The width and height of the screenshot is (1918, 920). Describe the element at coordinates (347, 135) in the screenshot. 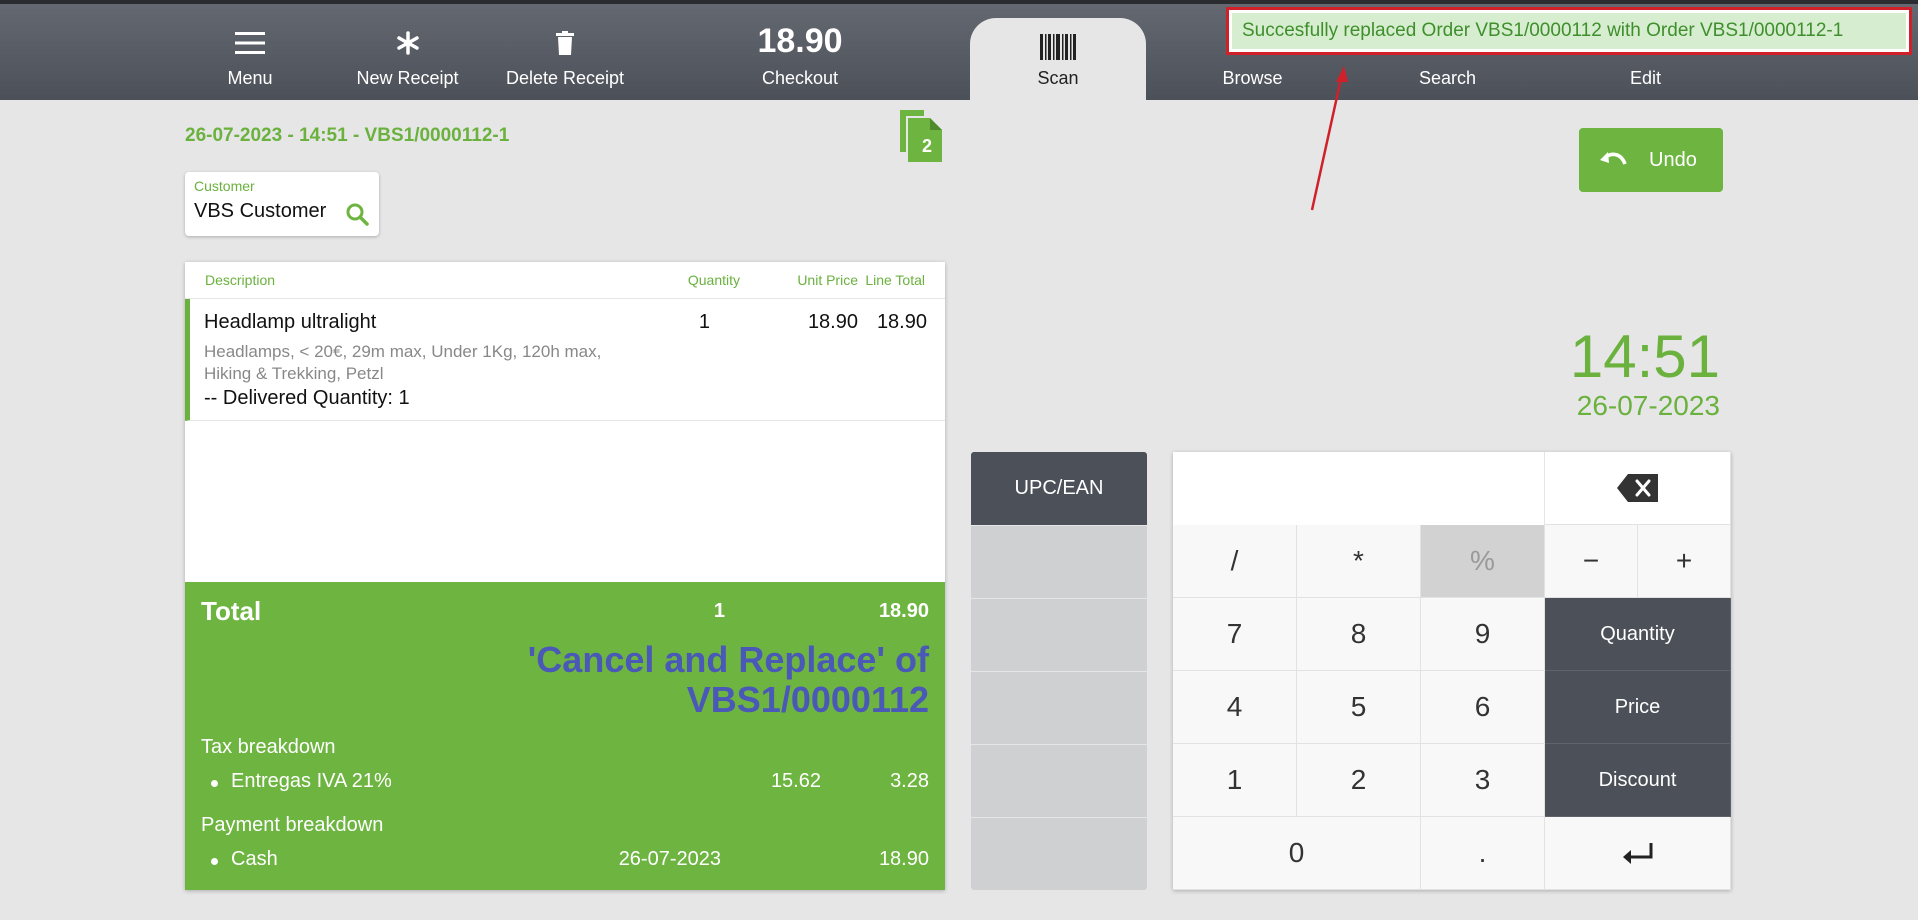

I see `order-title: 26-07-2023 - 14:51 - VBS1/0000112-1` at that location.